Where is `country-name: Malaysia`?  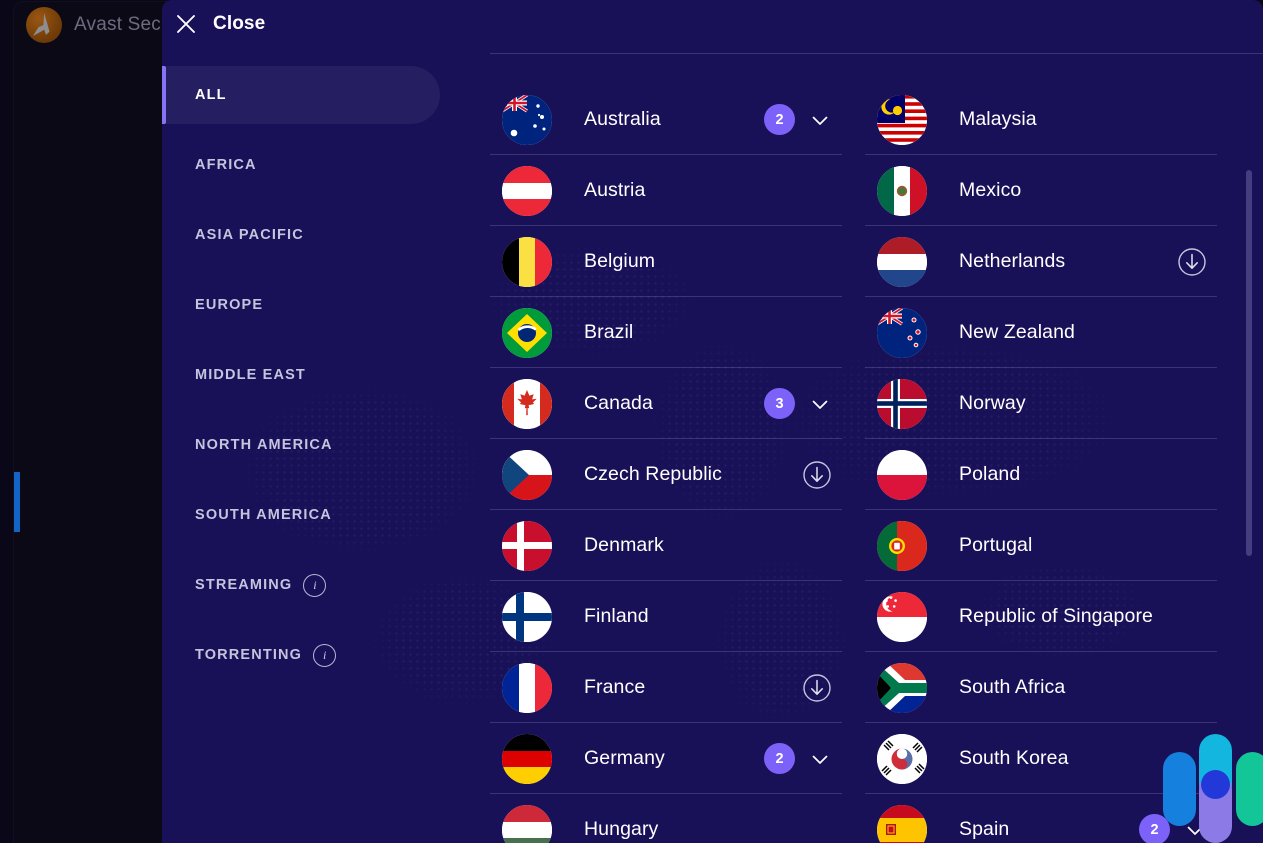 country-name: Malaysia is located at coordinates (998, 119).